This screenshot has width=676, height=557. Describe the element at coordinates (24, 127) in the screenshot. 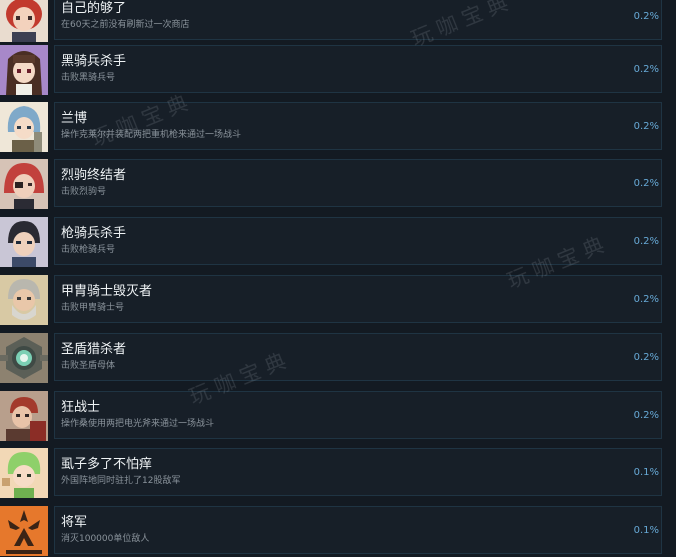

I see `blue-hair-boy-portrait-icon` at that location.